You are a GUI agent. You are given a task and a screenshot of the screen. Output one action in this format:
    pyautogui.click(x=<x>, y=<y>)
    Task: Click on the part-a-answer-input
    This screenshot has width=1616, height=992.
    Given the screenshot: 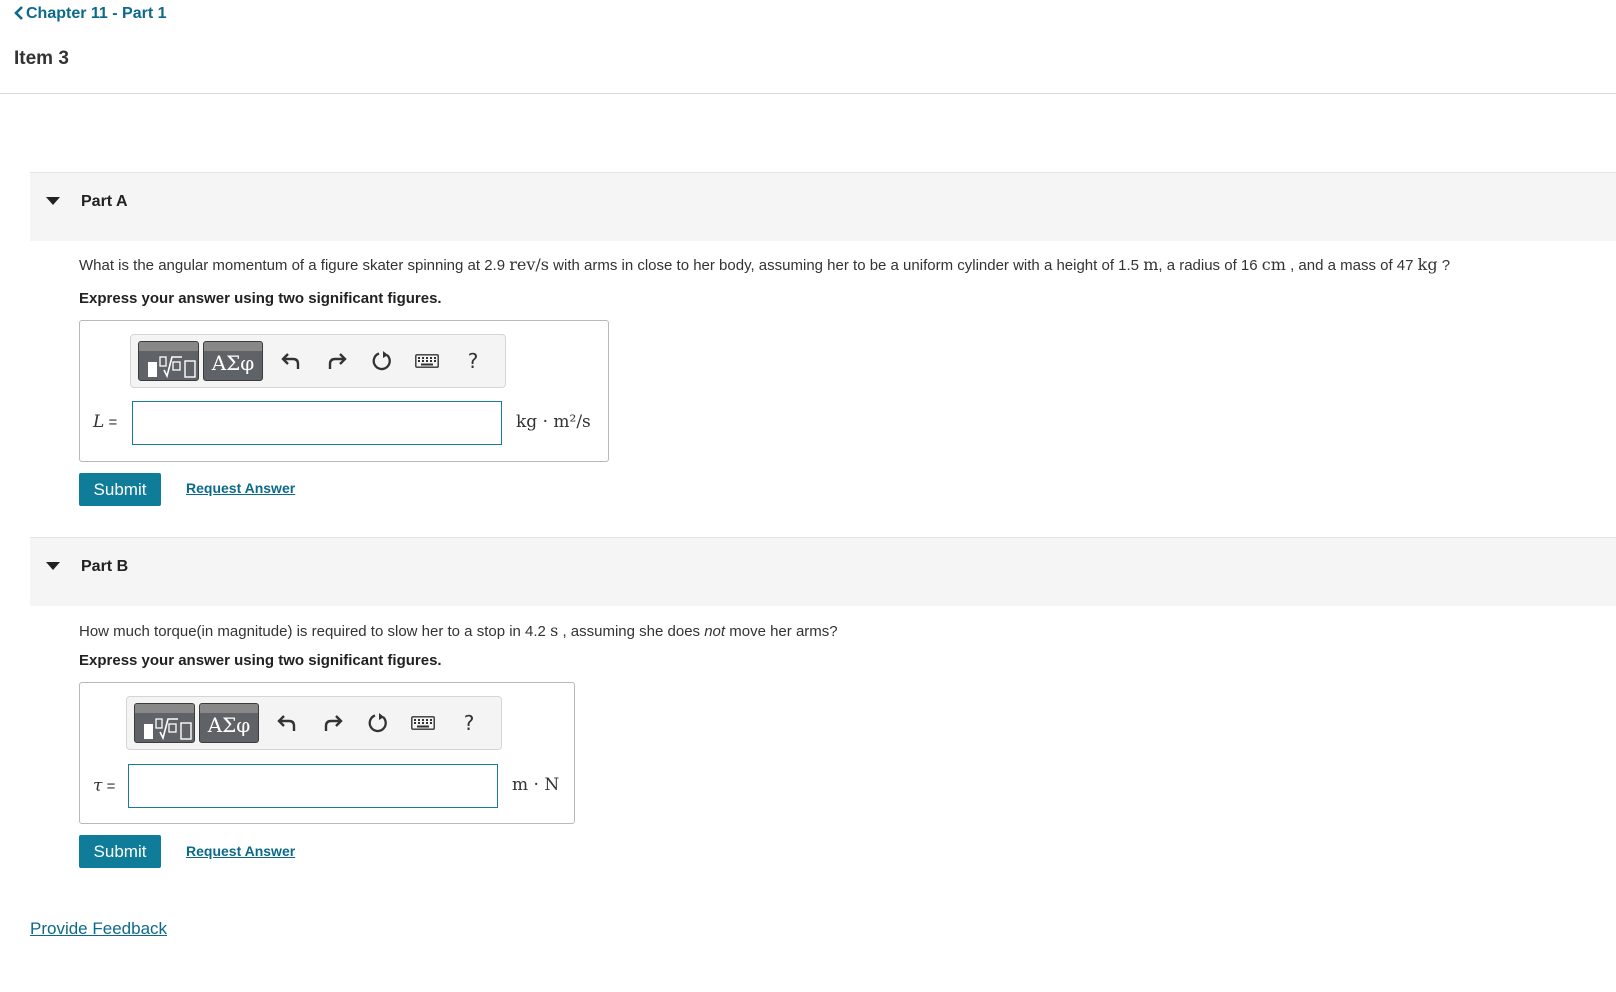 What is the action you would take?
    pyautogui.click(x=317, y=423)
    